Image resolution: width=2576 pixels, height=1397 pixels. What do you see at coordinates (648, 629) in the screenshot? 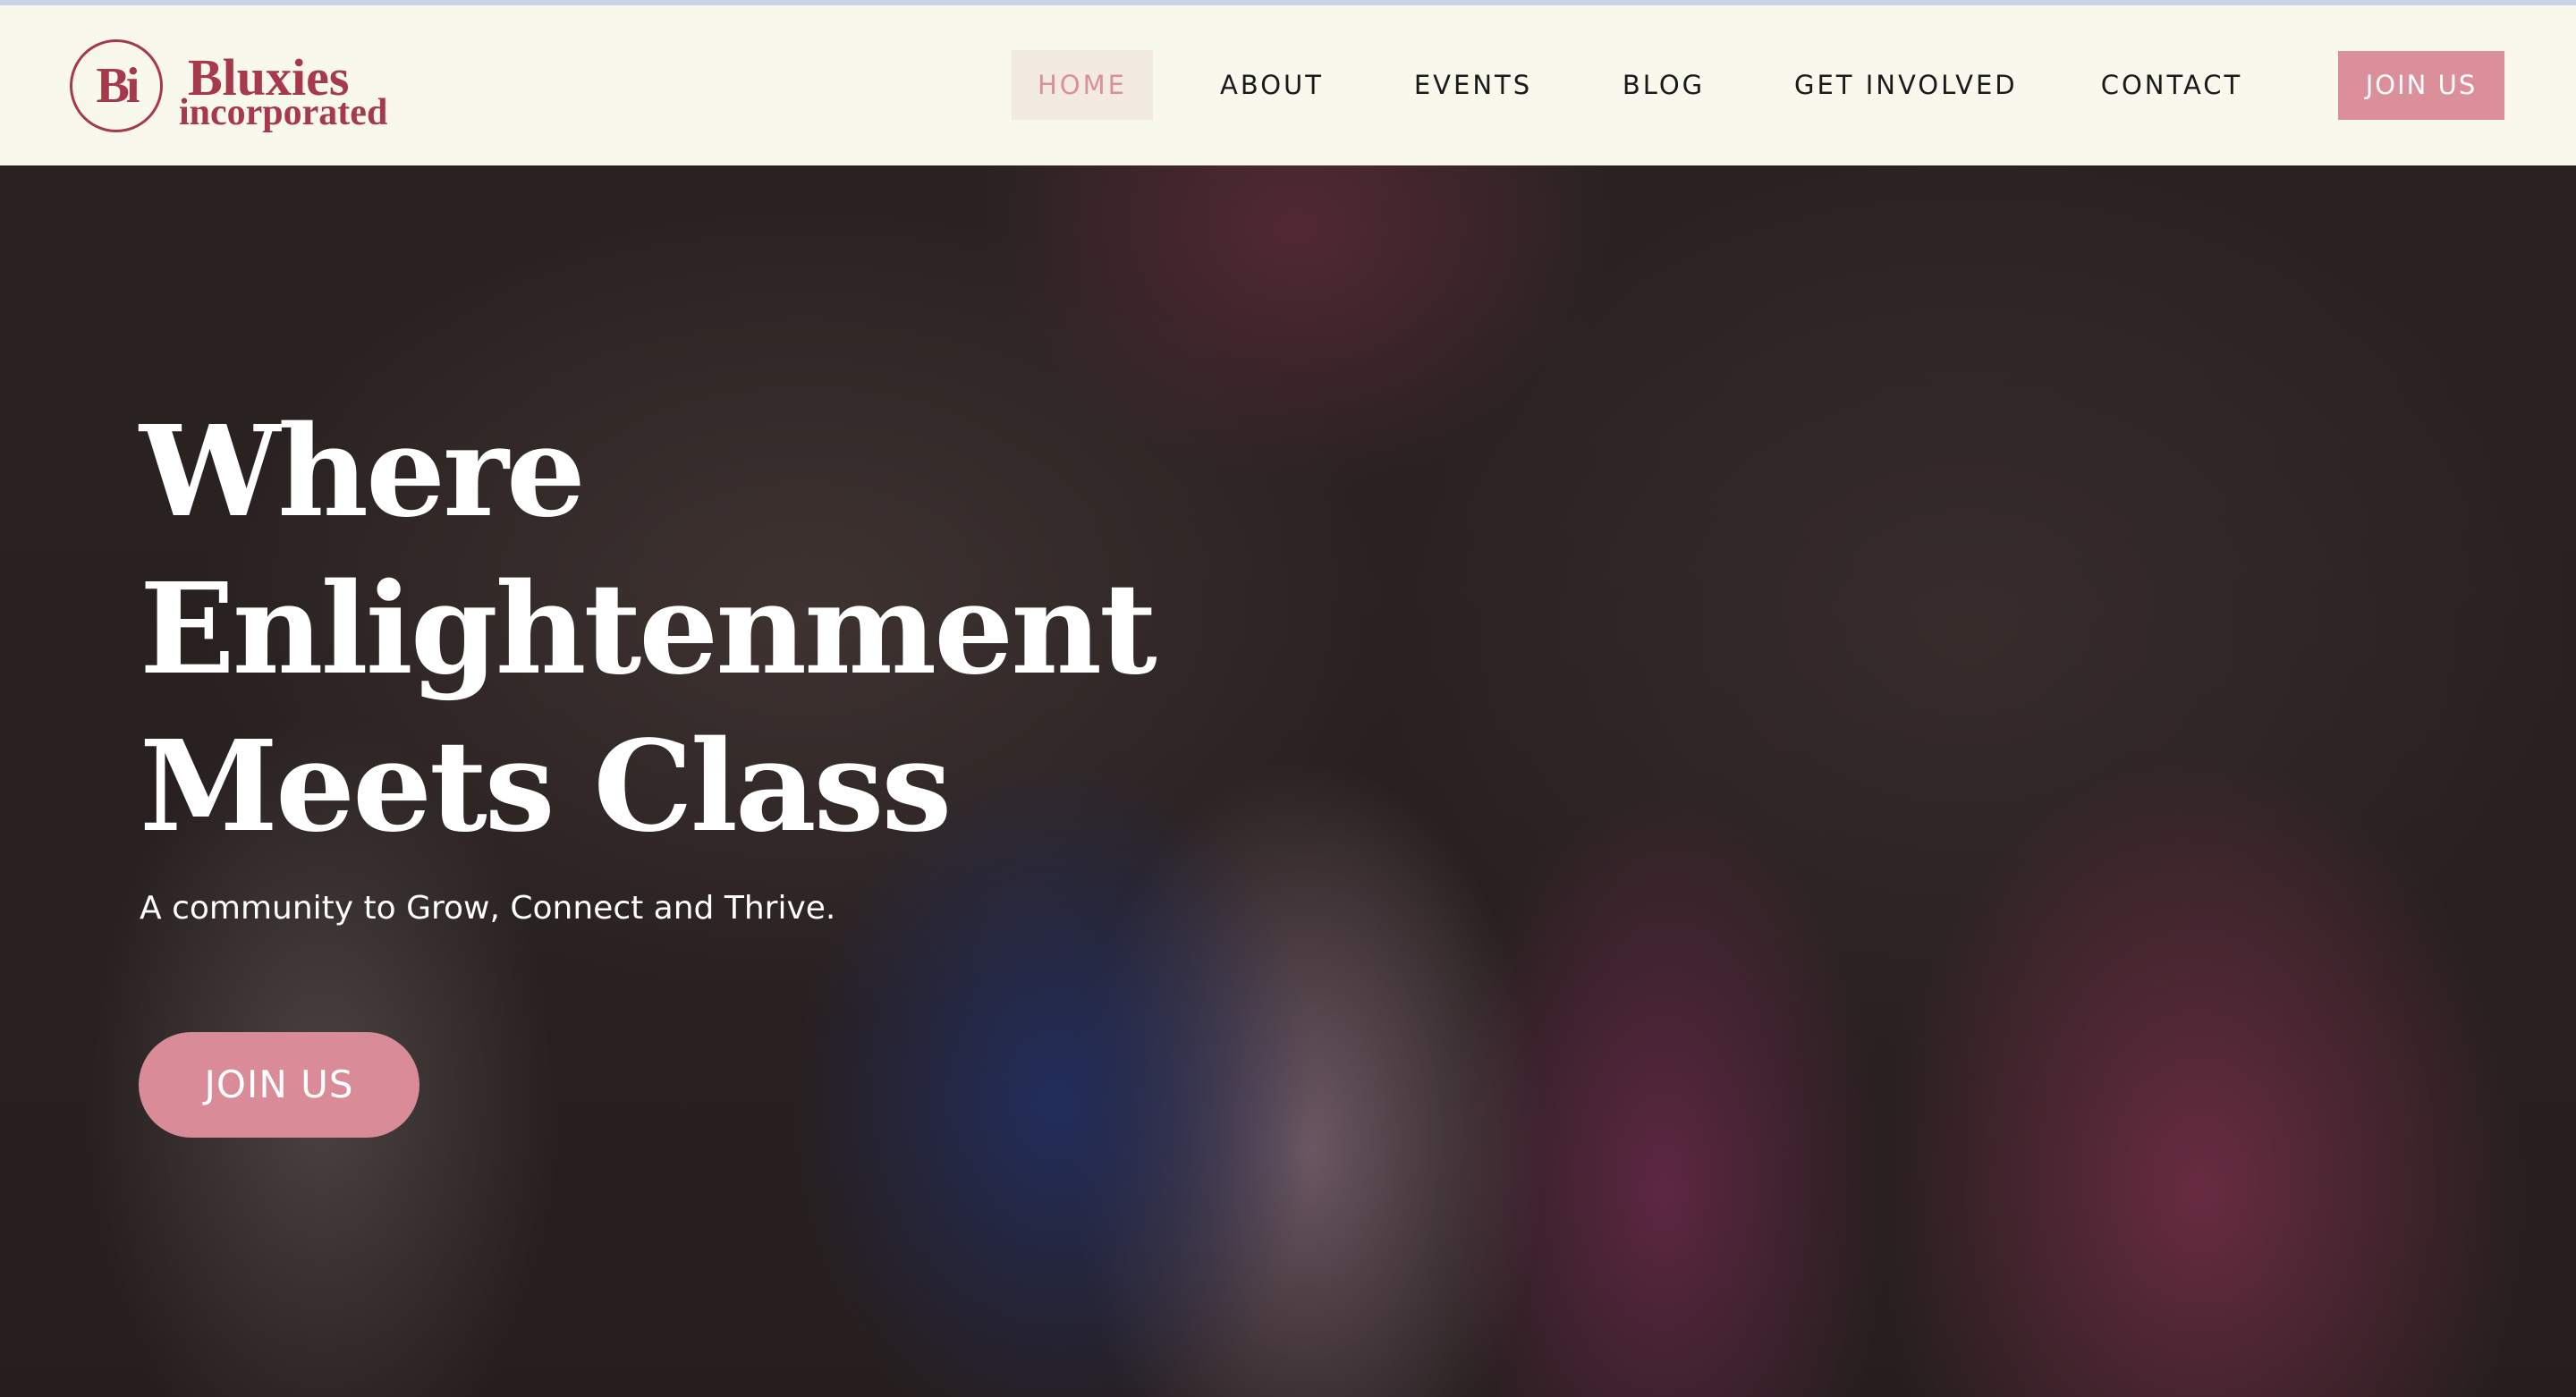
I see `hero-title-line: Enlightenment` at bounding box center [648, 629].